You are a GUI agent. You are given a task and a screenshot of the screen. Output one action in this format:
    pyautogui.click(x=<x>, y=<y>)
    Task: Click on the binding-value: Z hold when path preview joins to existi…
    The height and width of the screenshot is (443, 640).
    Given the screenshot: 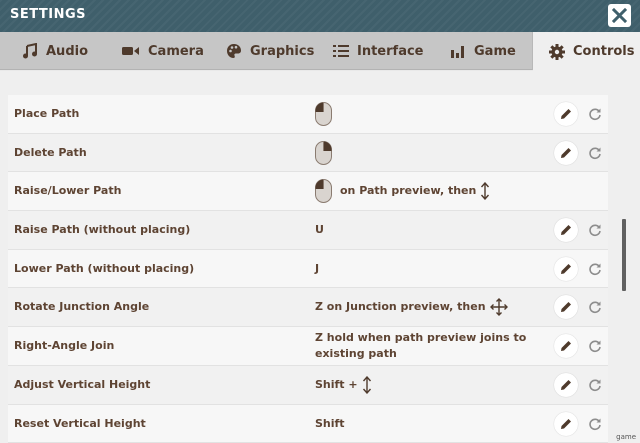 What is the action you would take?
    pyautogui.click(x=422, y=346)
    